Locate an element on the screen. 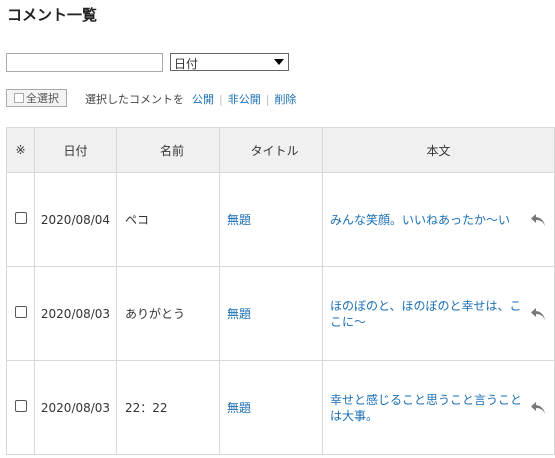 The height and width of the screenshot is (458, 555). checkbox-icon is located at coordinates (19, 98).